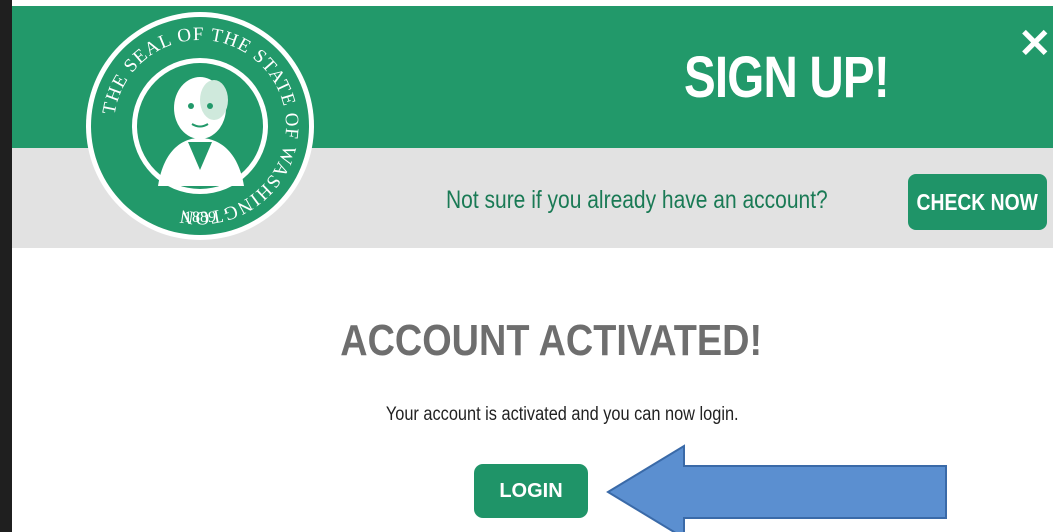 This screenshot has height=532, width=1053. What do you see at coordinates (6, 266) in the screenshot?
I see `window-edge` at bounding box center [6, 266].